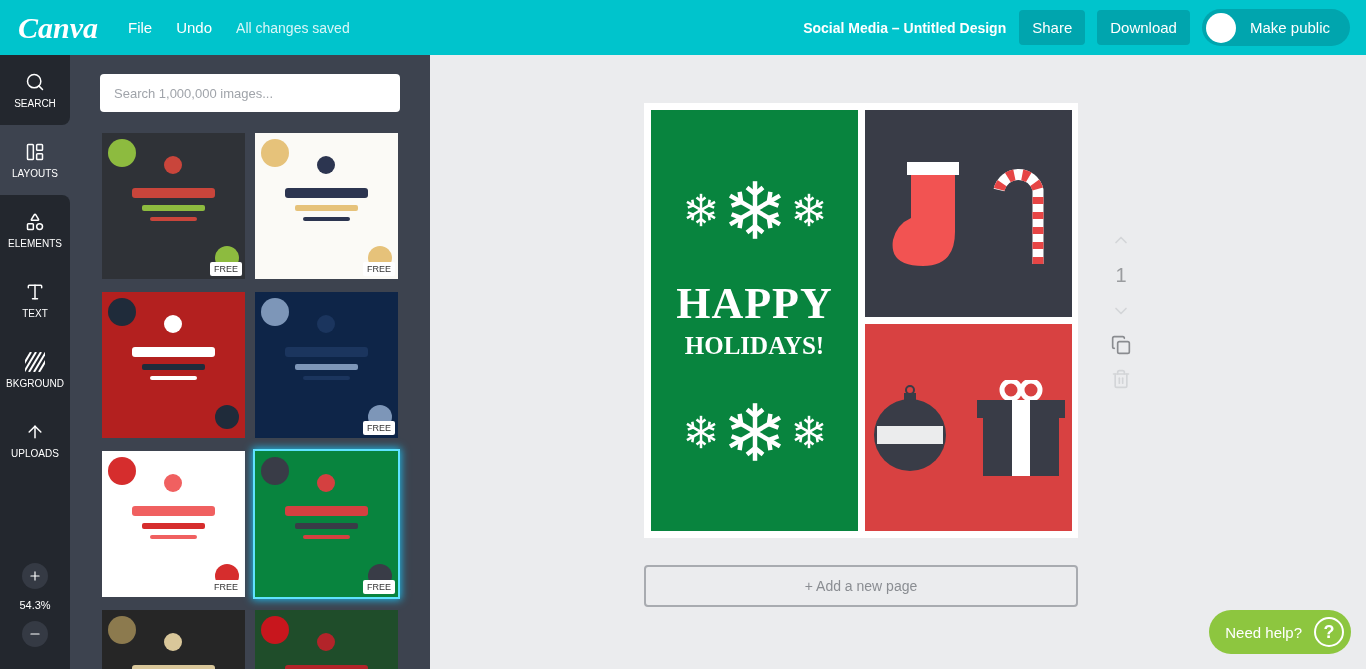 Image resolution: width=1366 pixels, height=669 pixels. What do you see at coordinates (194, 27) in the screenshot?
I see `menu-item: Undo` at bounding box center [194, 27].